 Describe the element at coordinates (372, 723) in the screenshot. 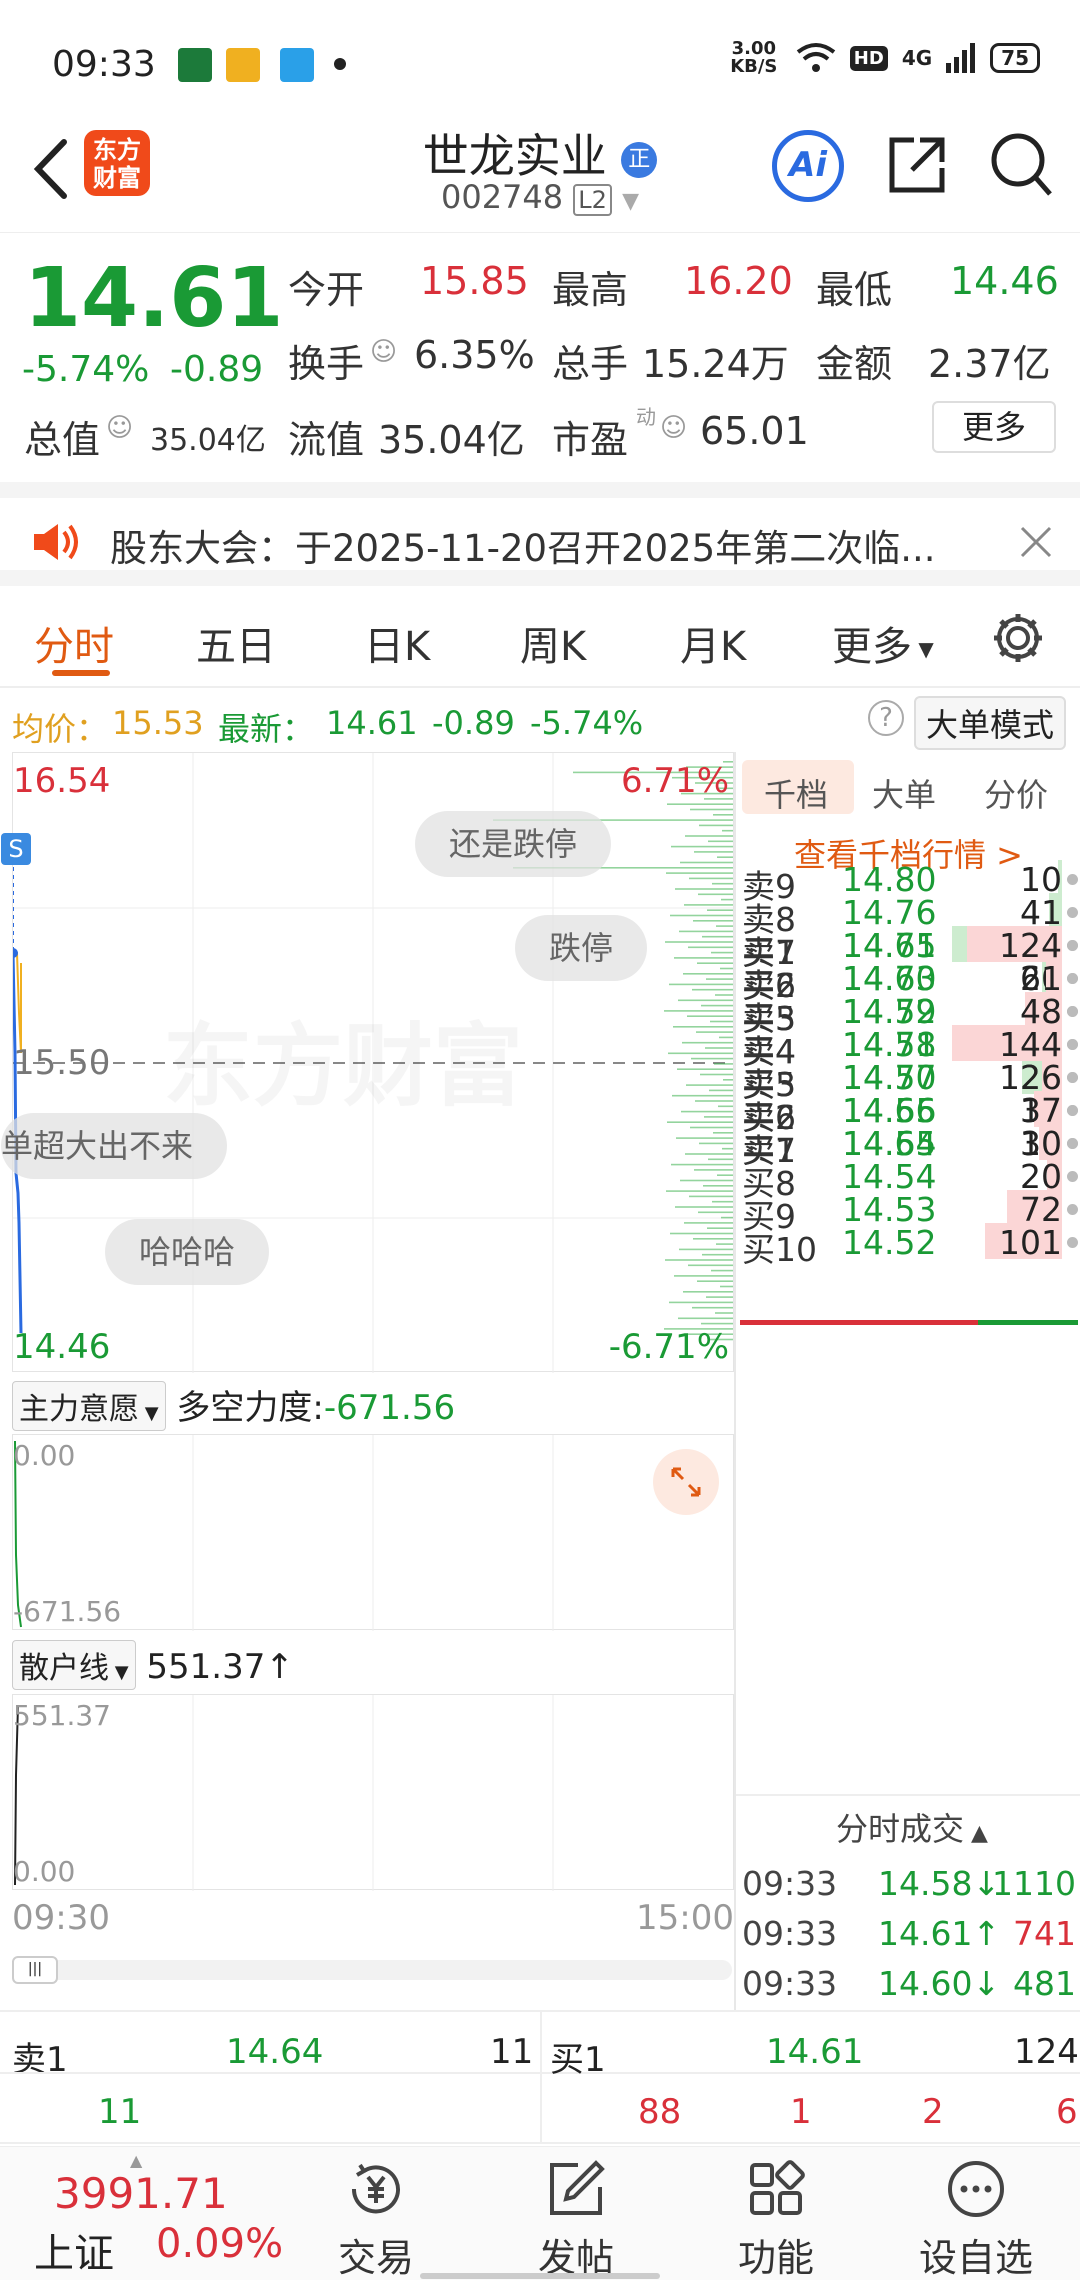

I see `latest-value: 14.61` at that location.